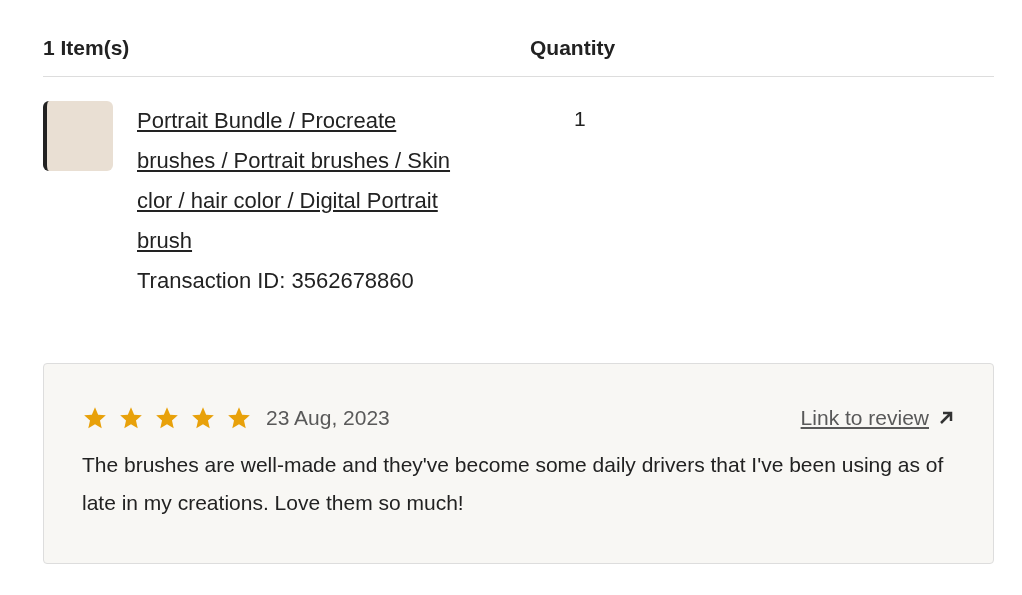 Image resolution: width=1022 pixels, height=595 pixels. Describe the element at coordinates (87, 48) in the screenshot. I see `items-count-heading: 1 Item(s)` at that location.